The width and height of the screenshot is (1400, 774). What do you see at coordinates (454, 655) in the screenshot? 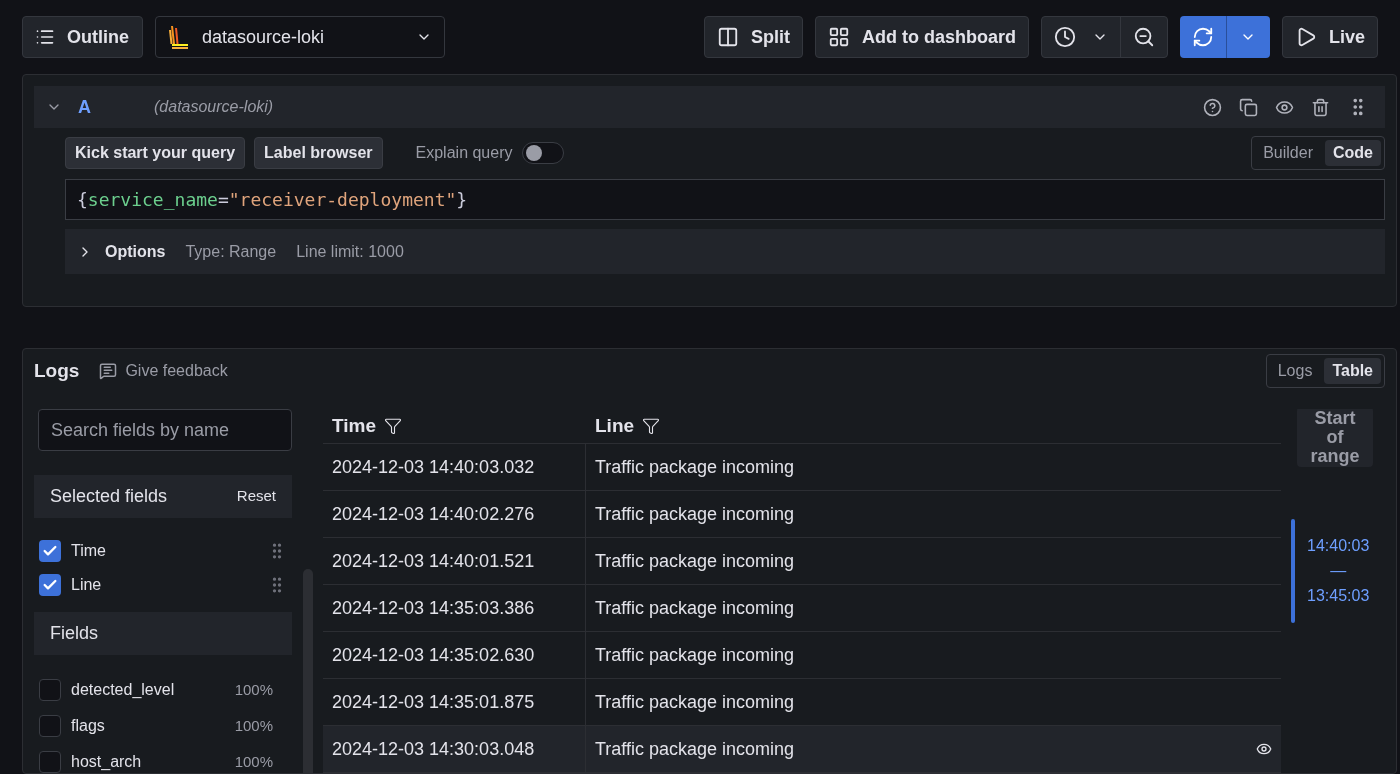
I see `time-cell: 2024-12-03 14:35:02.630` at bounding box center [454, 655].